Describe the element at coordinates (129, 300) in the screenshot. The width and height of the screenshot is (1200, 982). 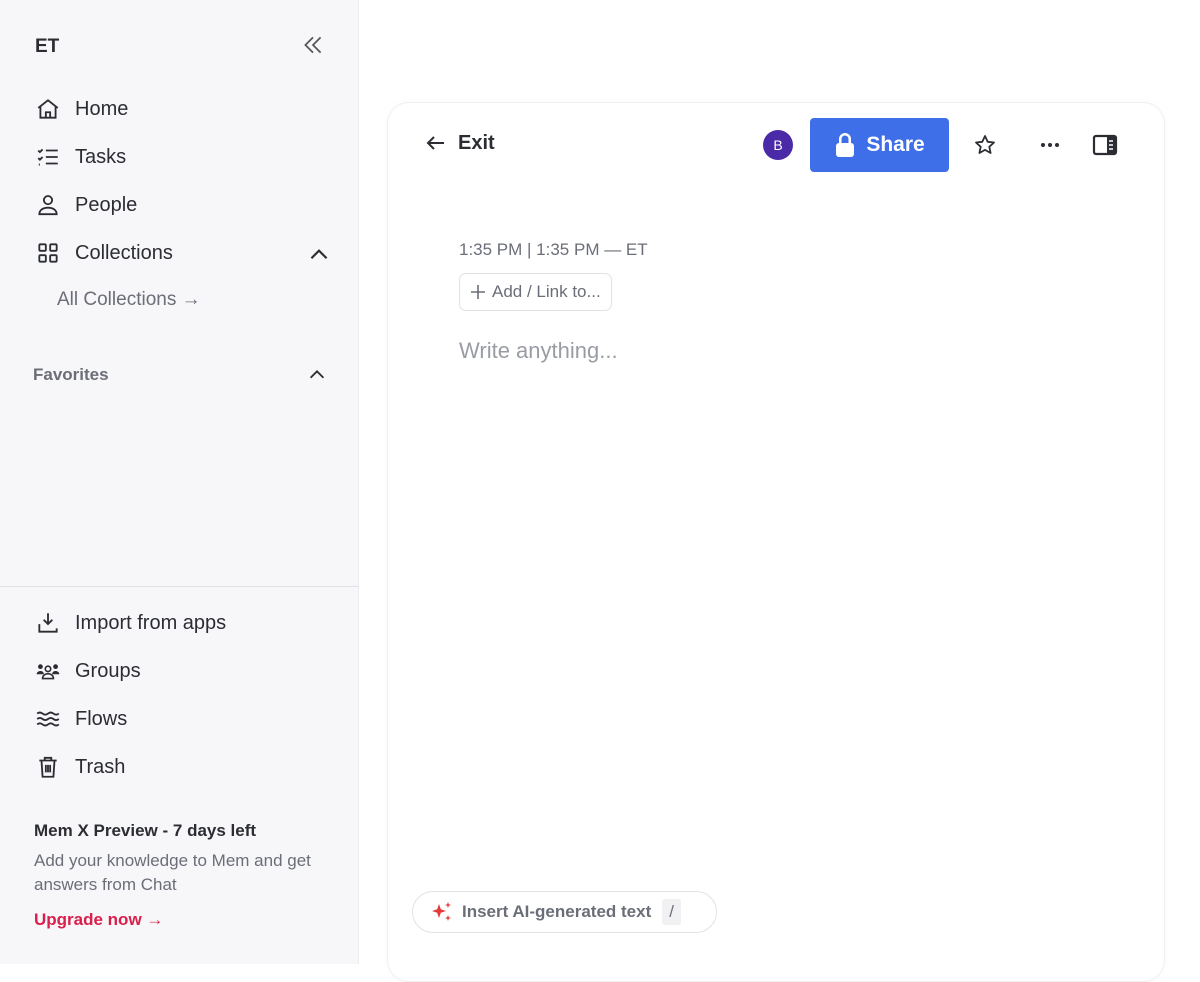
I see `all-collections-link: All Collections →` at that location.